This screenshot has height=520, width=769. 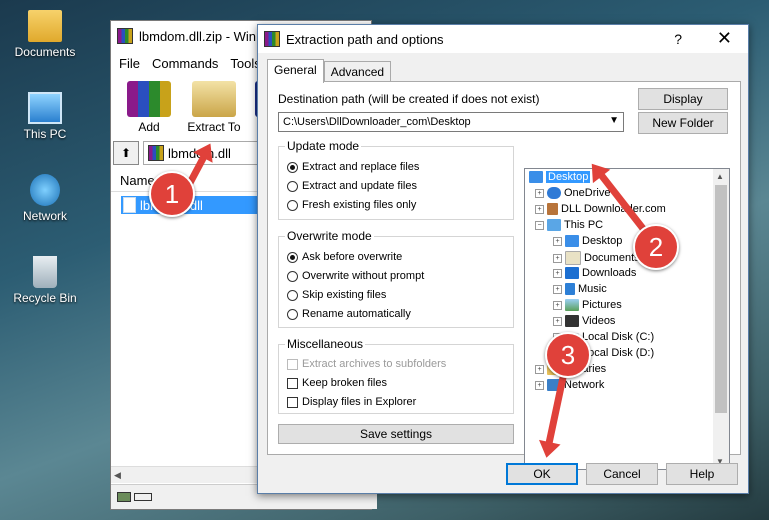 I want to click on tree-item-network: + Network, so click(x=569, y=385).